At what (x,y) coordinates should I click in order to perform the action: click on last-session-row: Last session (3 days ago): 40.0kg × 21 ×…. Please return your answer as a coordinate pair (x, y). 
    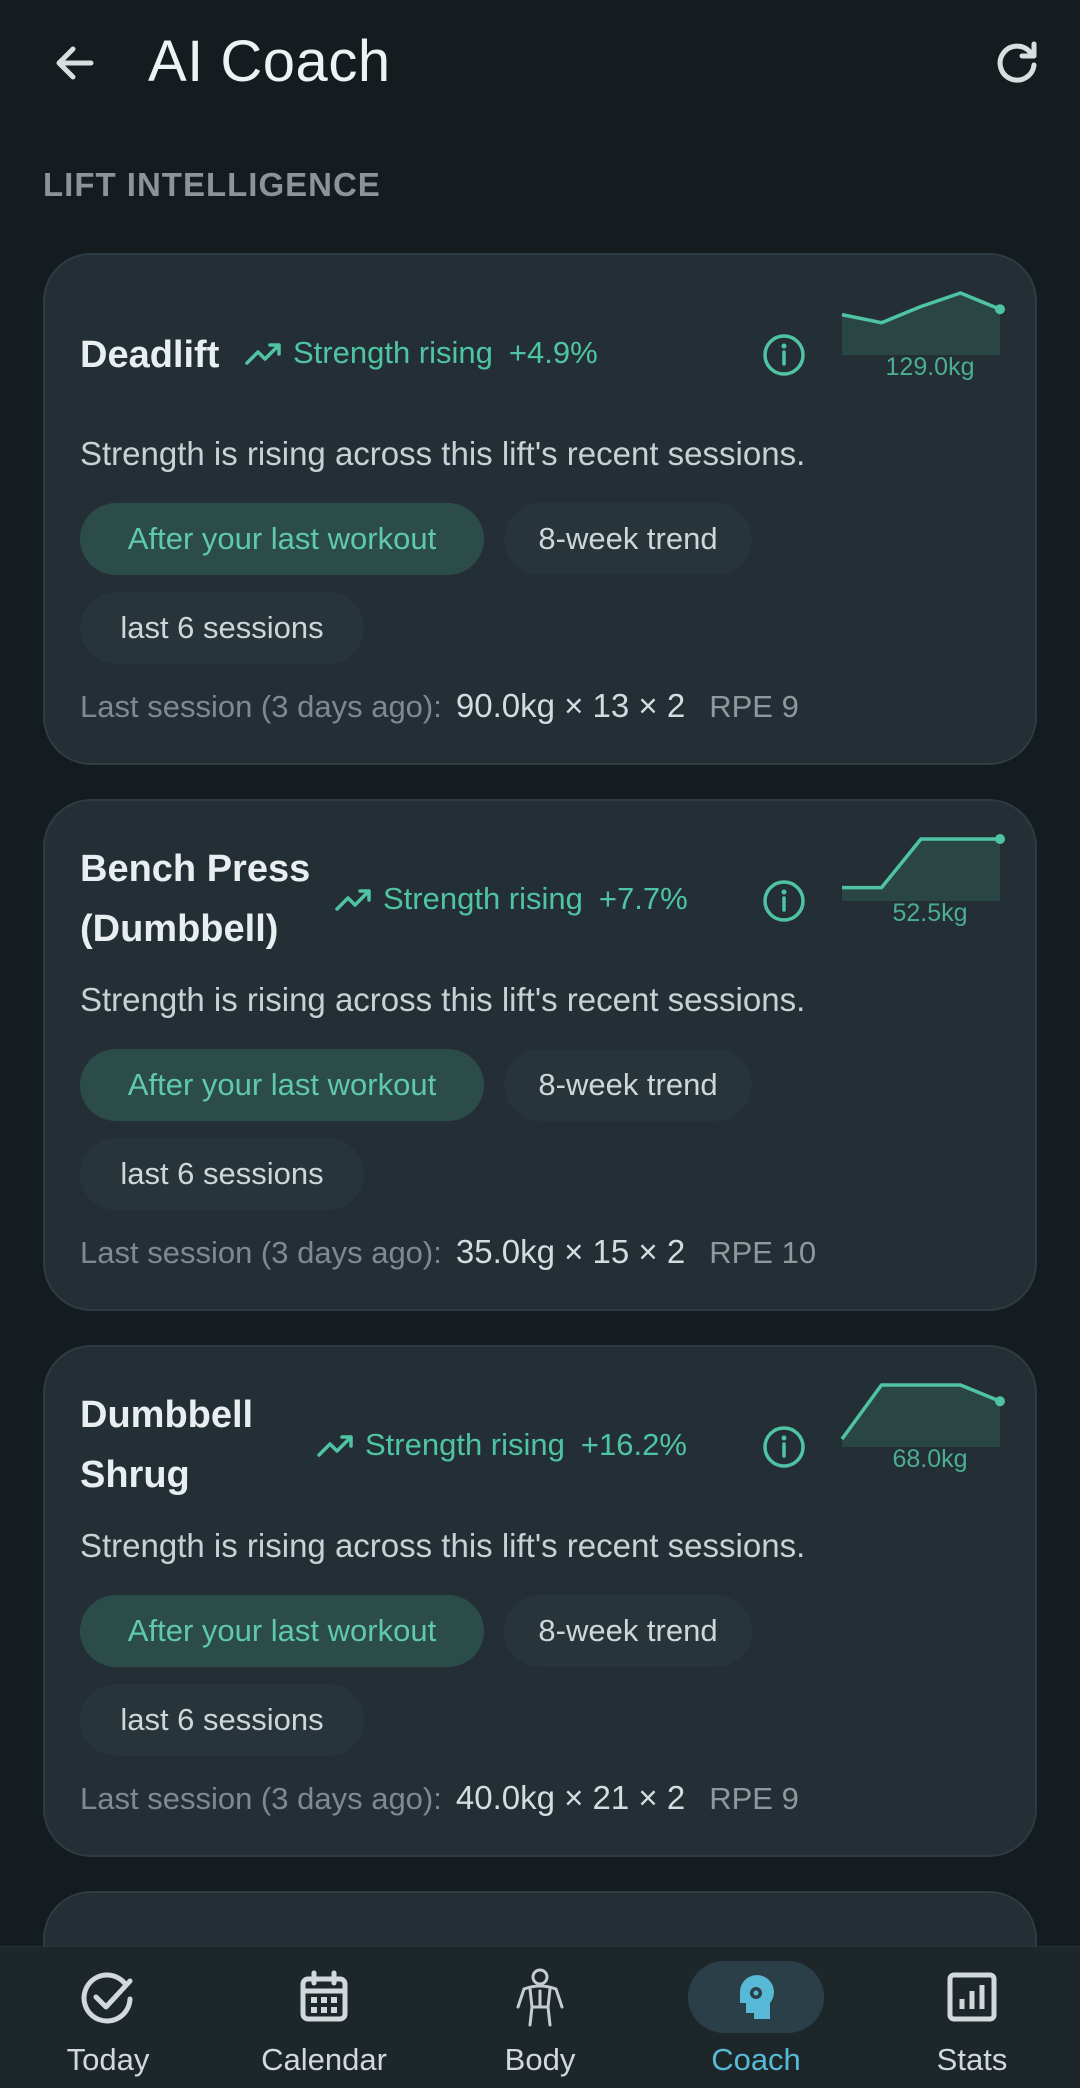
    Looking at the image, I should click on (439, 1798).